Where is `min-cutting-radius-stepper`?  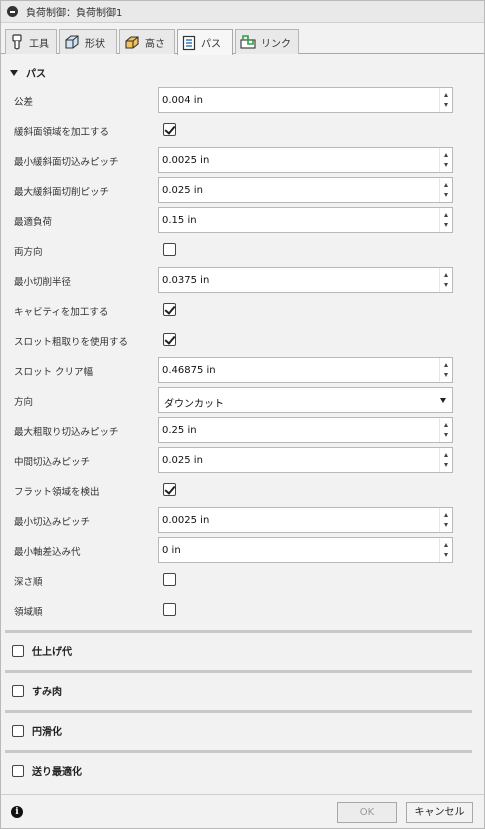 min-cutting-radius-stepper is located at coordinates (445, 280).